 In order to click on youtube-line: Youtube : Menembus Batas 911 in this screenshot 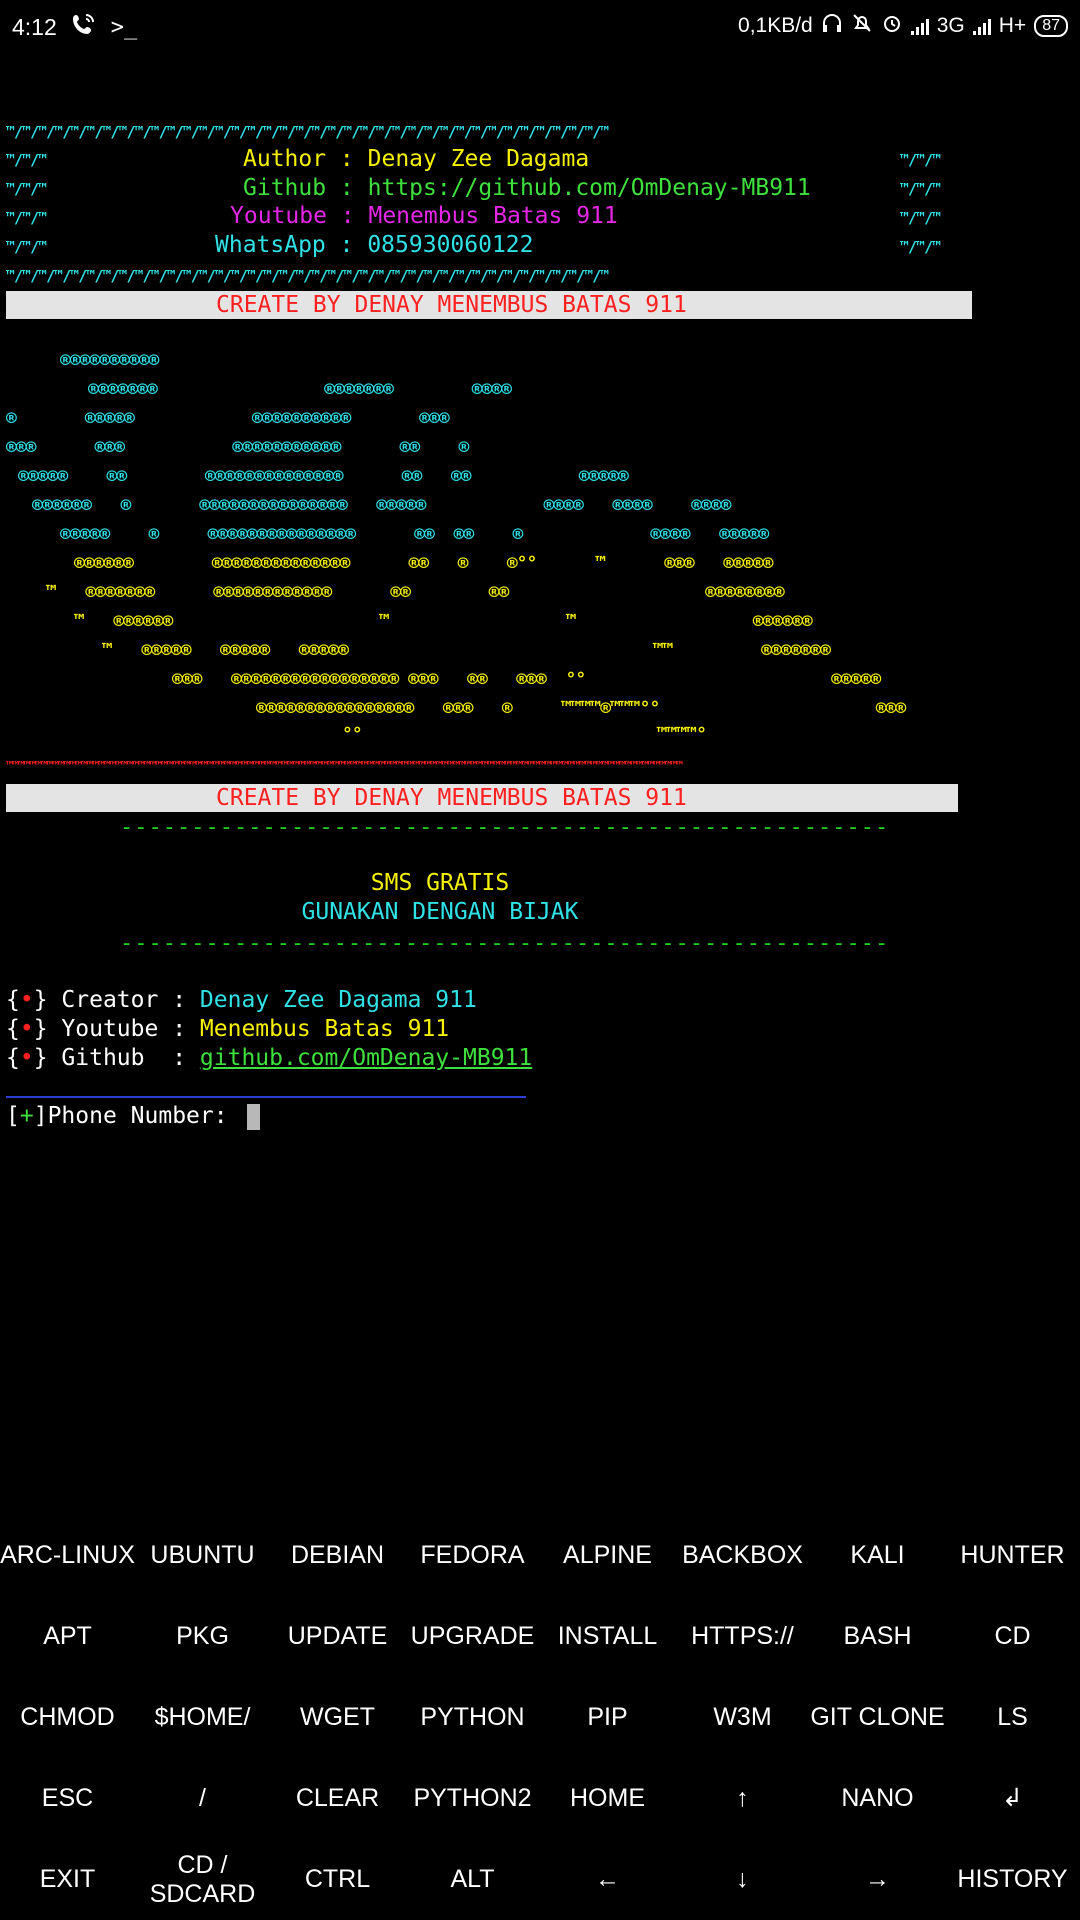, I will do `click(424, 216)`.